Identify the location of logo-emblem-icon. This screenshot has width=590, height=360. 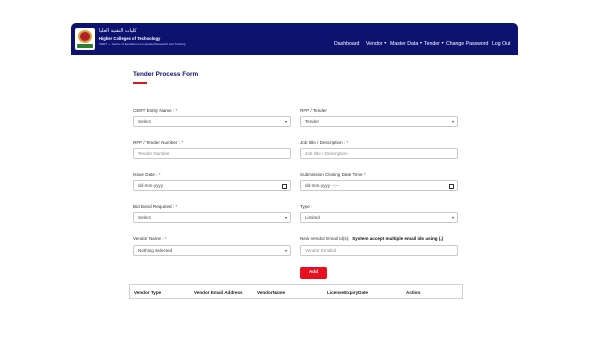
(85, 39).